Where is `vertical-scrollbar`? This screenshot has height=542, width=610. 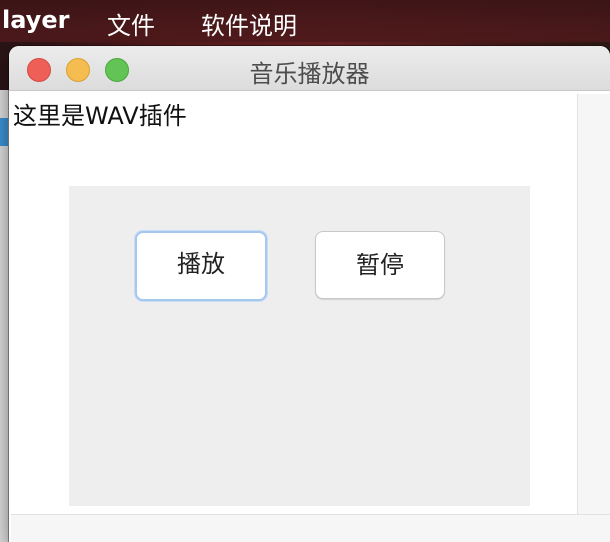 vertical-scrollbar is located at coordinates (593, 304).